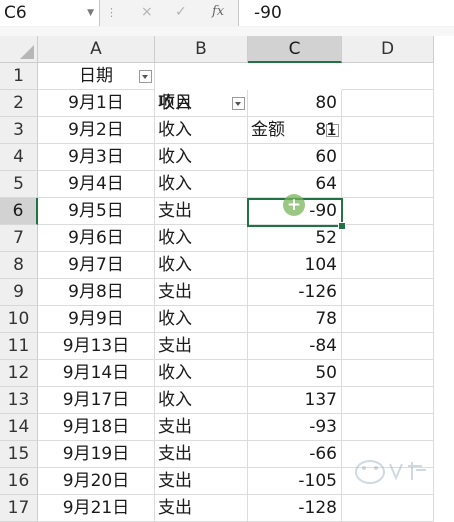 This screenshot has width=454, height=522. Describe the element at coordinates (181, 12) in the screenshot. I see `enter-icon: ✓` at that location.